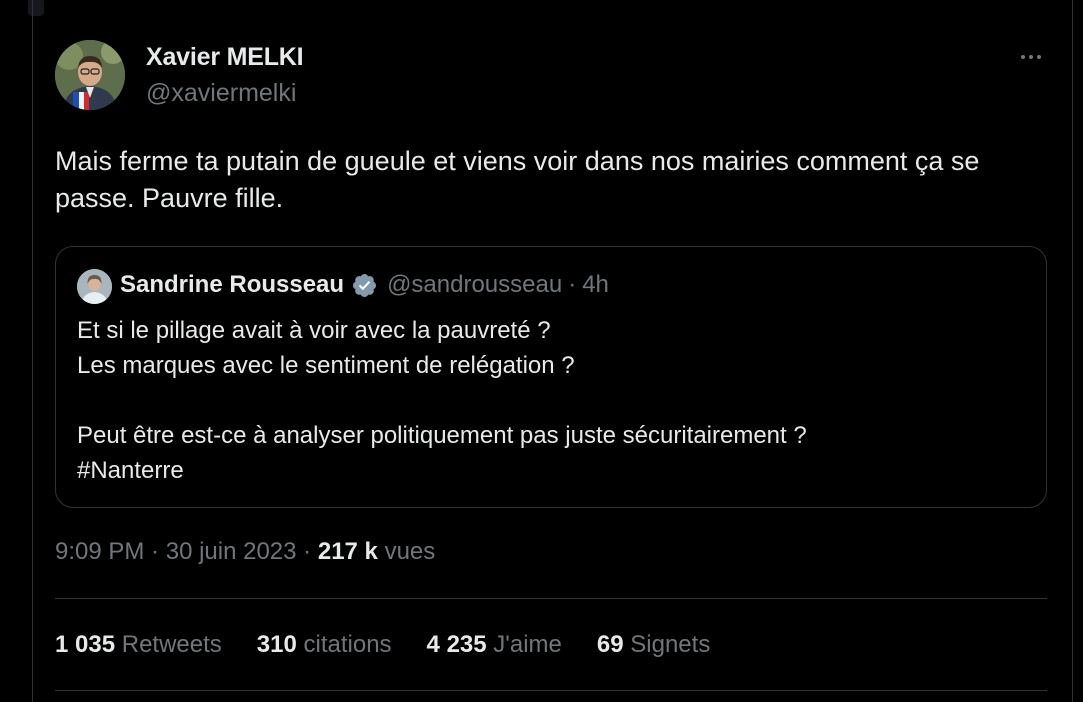  What do you see at coordinates (234, 551) in the screenshot?
I see `tweet-date: 30 juin 2023` at bounding box center [234, 551].